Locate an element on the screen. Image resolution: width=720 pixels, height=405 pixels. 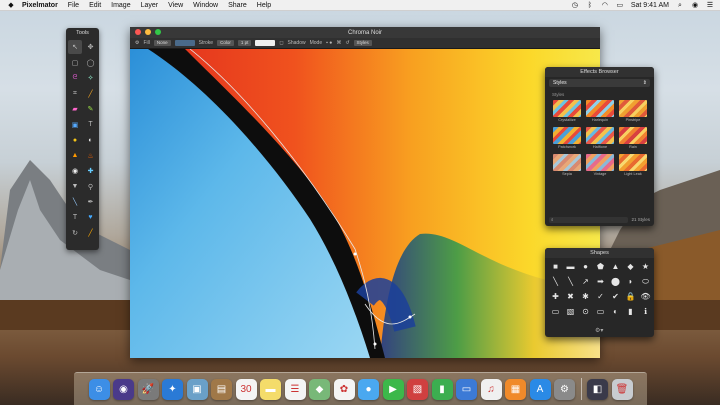
ellipse-select-icon: ◯ is located at coordinates (91, 63).